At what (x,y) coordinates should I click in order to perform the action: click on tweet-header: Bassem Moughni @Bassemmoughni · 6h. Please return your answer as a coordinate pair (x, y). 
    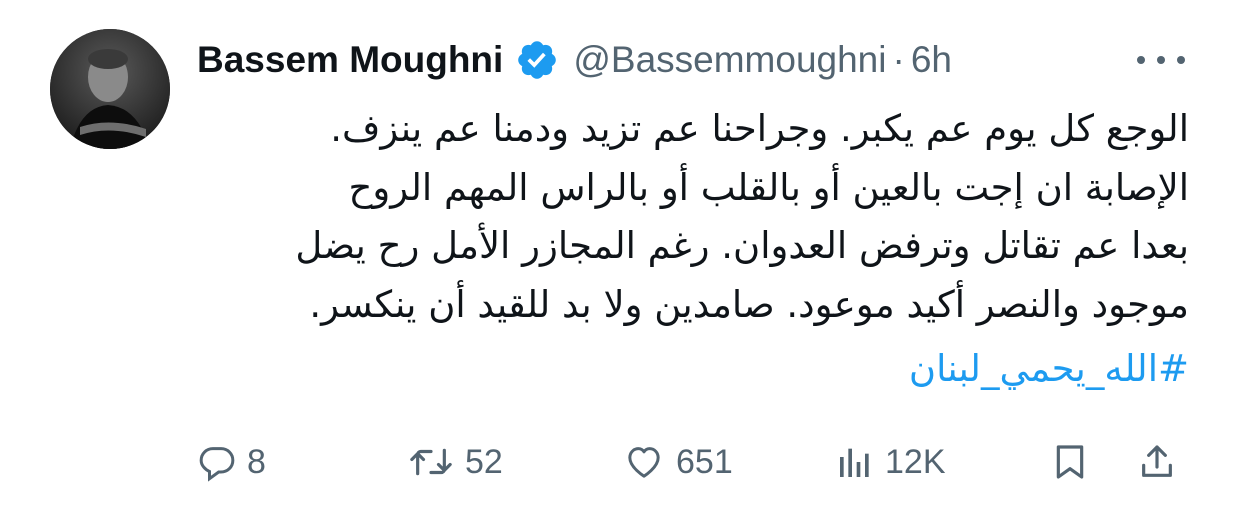
    Looking at the image, I should click on (692, 60).